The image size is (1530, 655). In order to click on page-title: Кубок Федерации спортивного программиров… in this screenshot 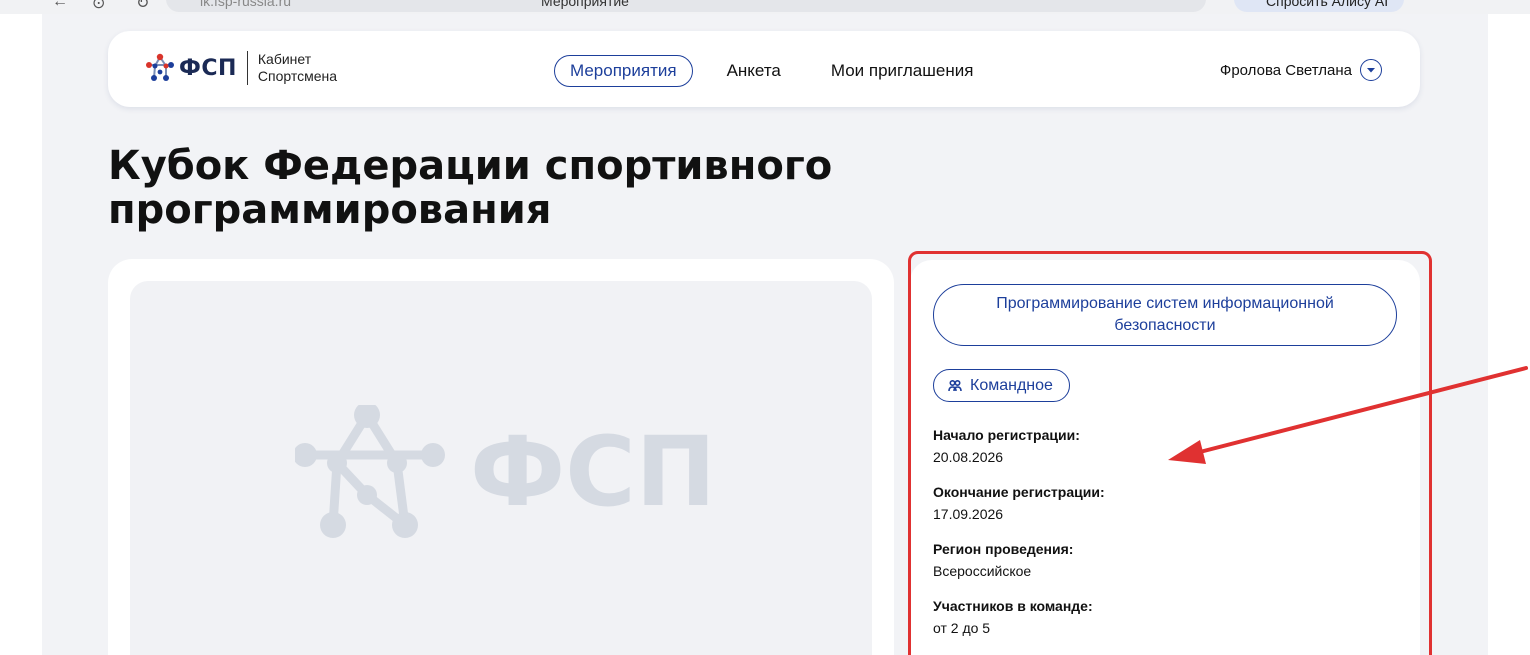, I will do `click(470, 188)`.